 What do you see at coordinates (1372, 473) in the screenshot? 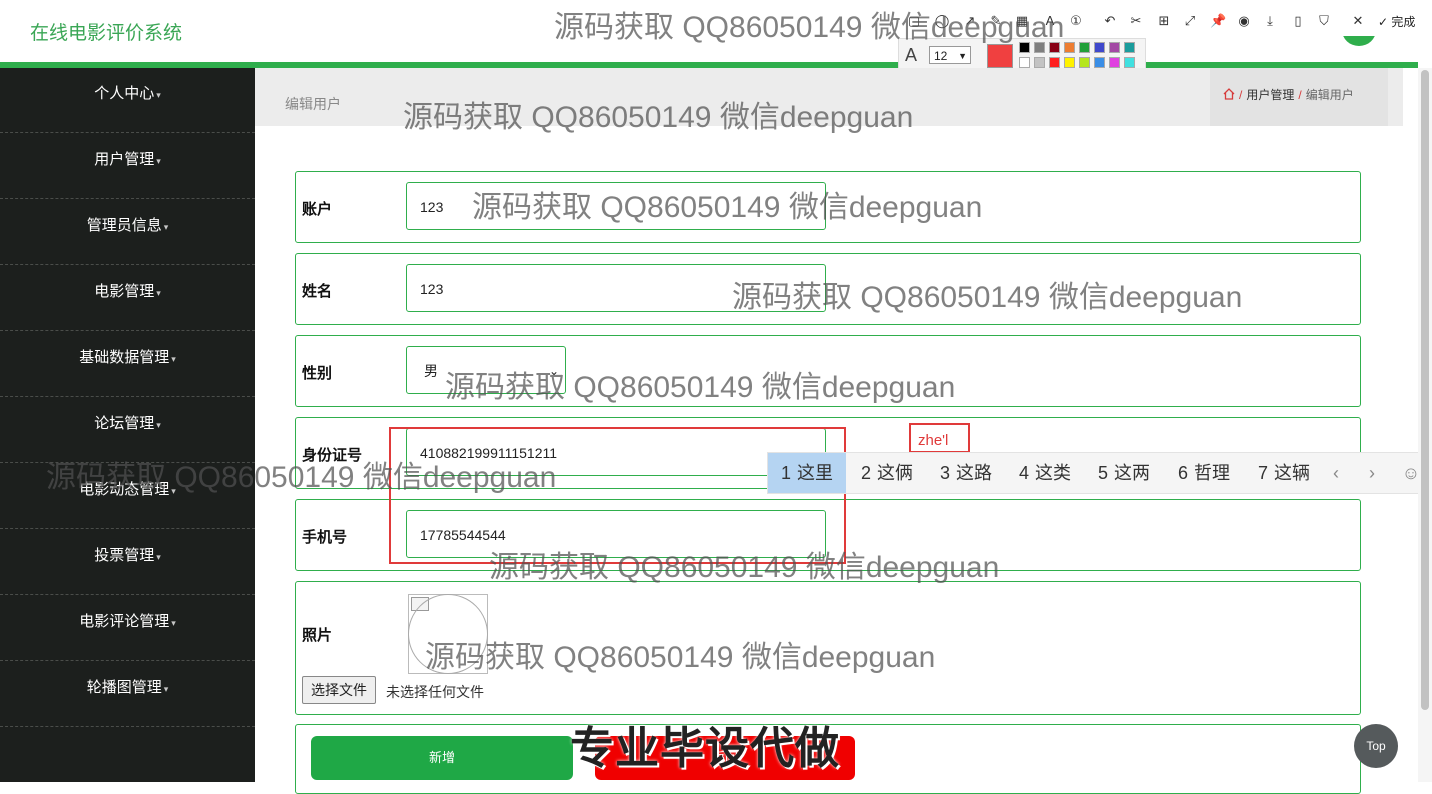
I see `ime-next-page-icon: ›` at bounding box center [1372, 473].